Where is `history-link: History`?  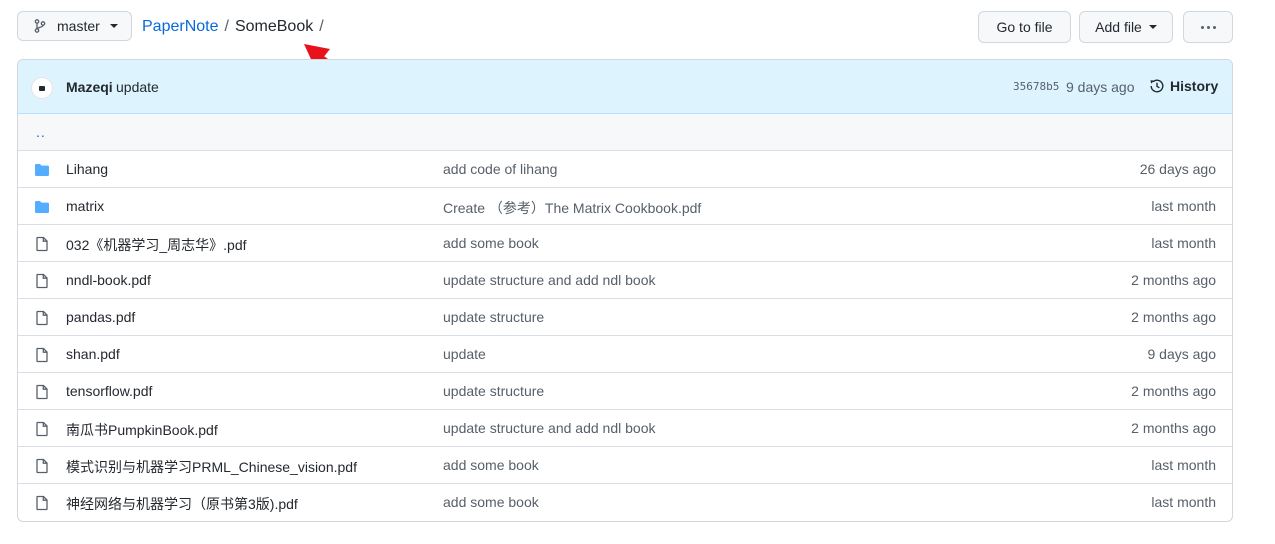
history-link: History is located at coordinates (1183, 86).